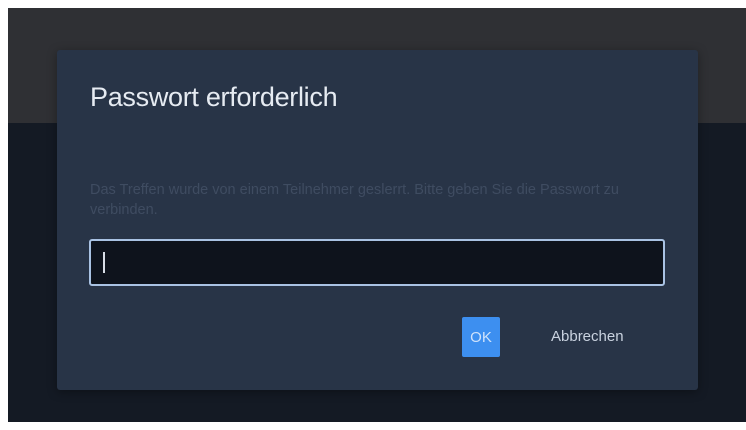  Describe the element at coordinates (377, 262) in the screenshot. I see `password-input` at that location.